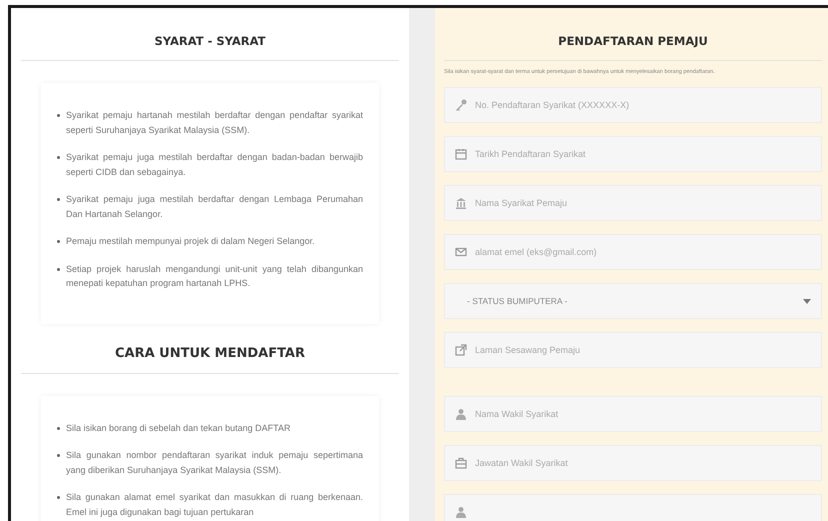  I want to click on section-heading: SYARAT - SYARAT, so click(210, 34).